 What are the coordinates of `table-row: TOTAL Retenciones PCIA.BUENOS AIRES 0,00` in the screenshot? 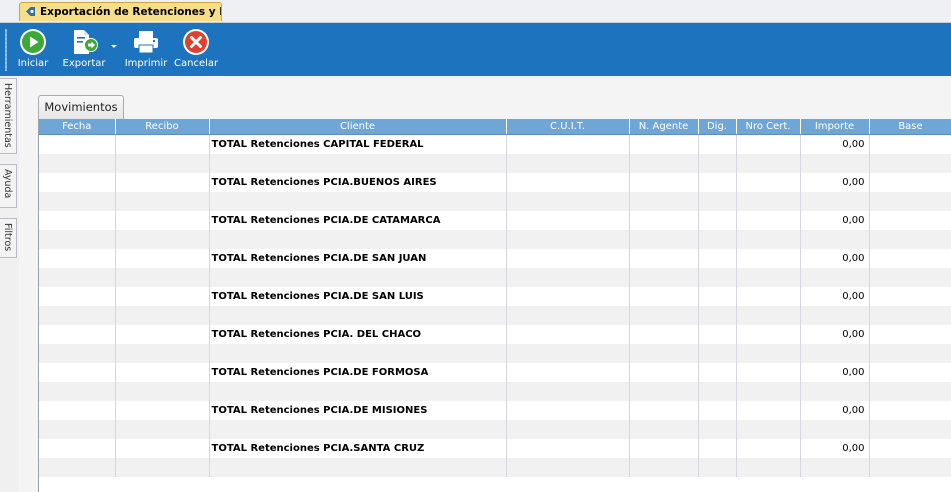 It's located at (495, 182).